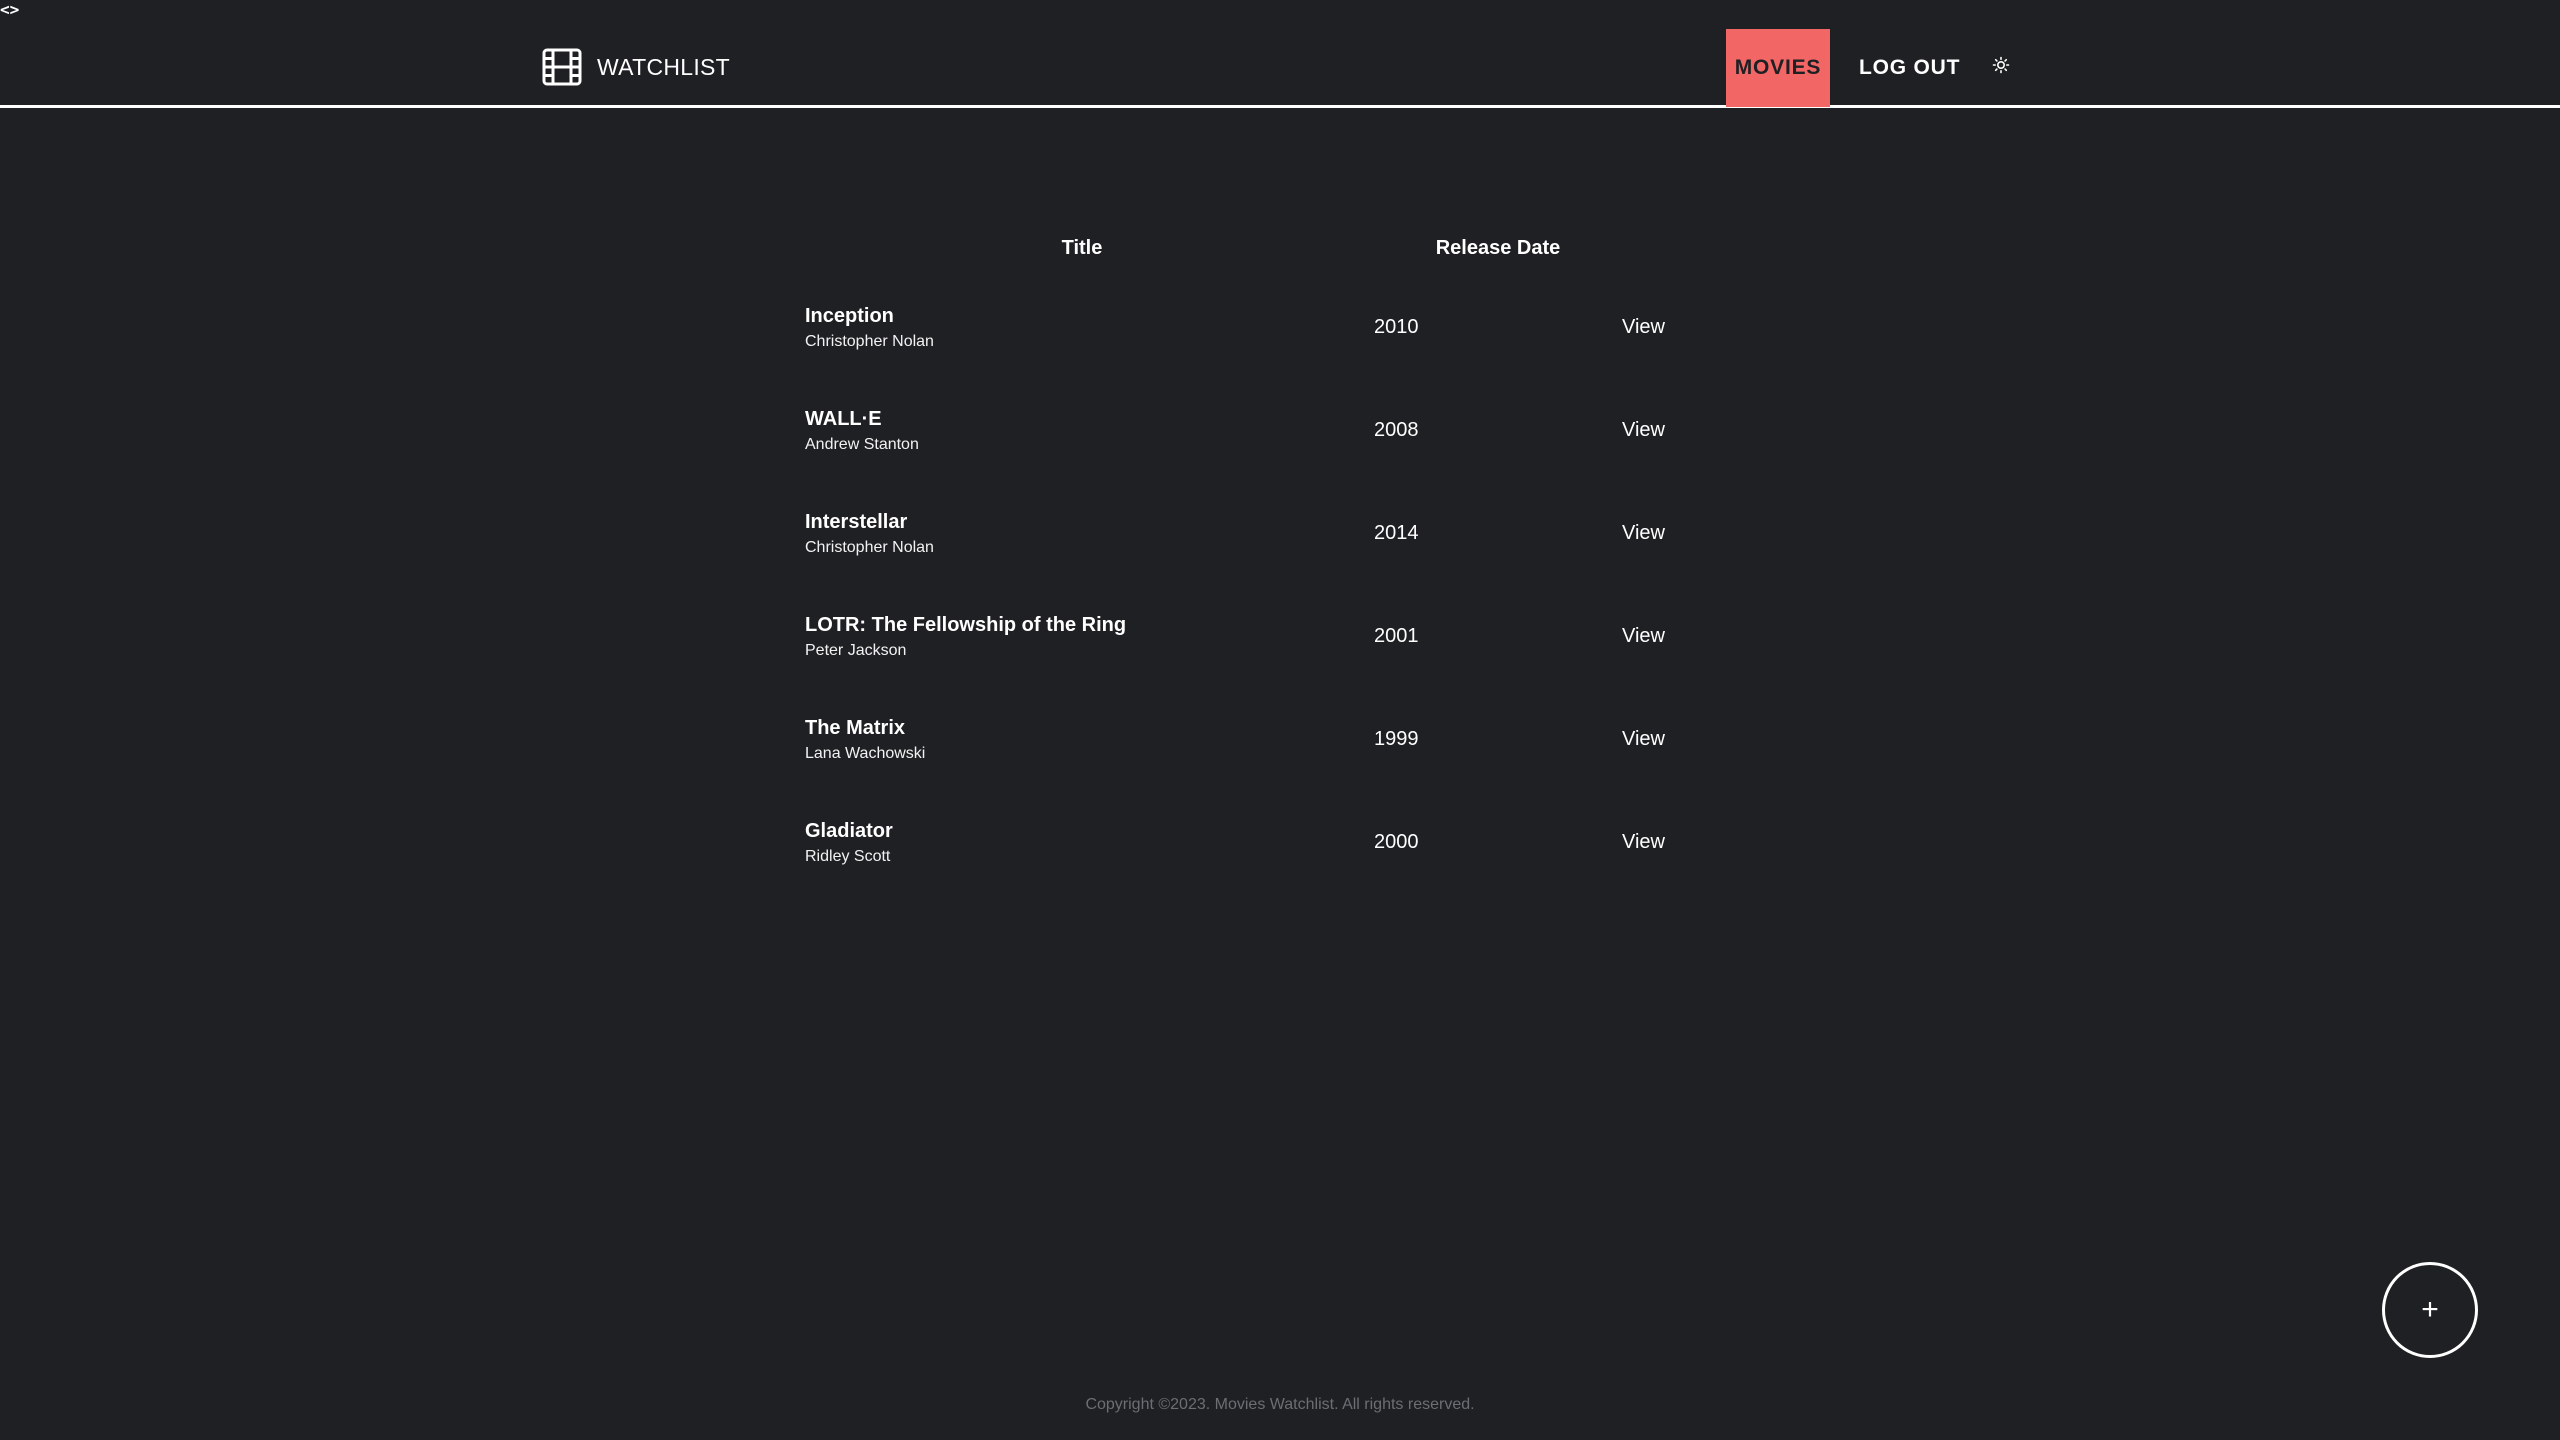  Describe the element at coordinates (862, 444) in the screenshot. I see `movie-director: Andrew Stanton` at that location.